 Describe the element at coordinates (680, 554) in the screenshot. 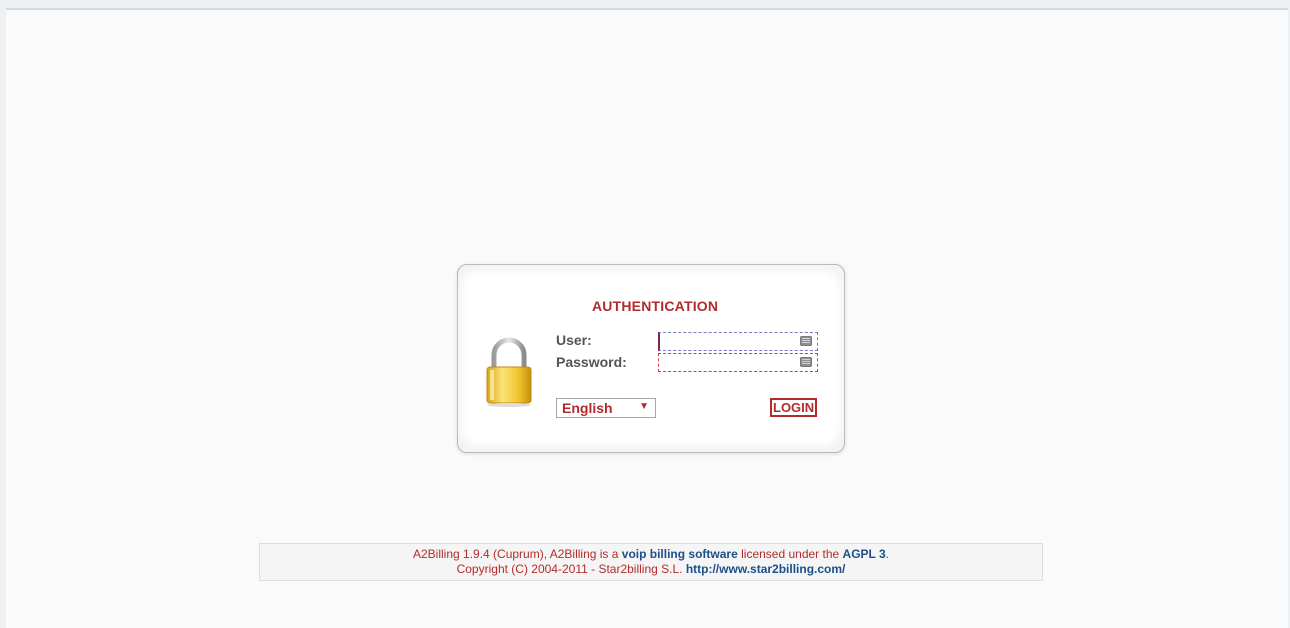

I see `voip-billing-software-link: voip billing software` at that location.